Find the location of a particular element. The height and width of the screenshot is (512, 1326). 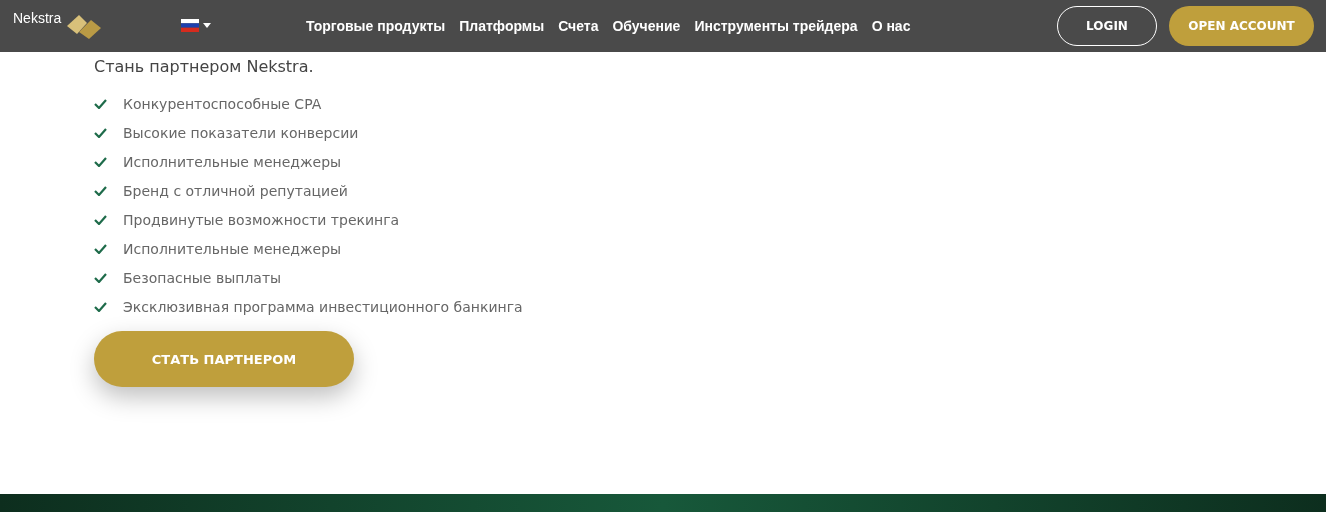

benefit-text: Безопасные выплаты is located at coordinates (202, 278).